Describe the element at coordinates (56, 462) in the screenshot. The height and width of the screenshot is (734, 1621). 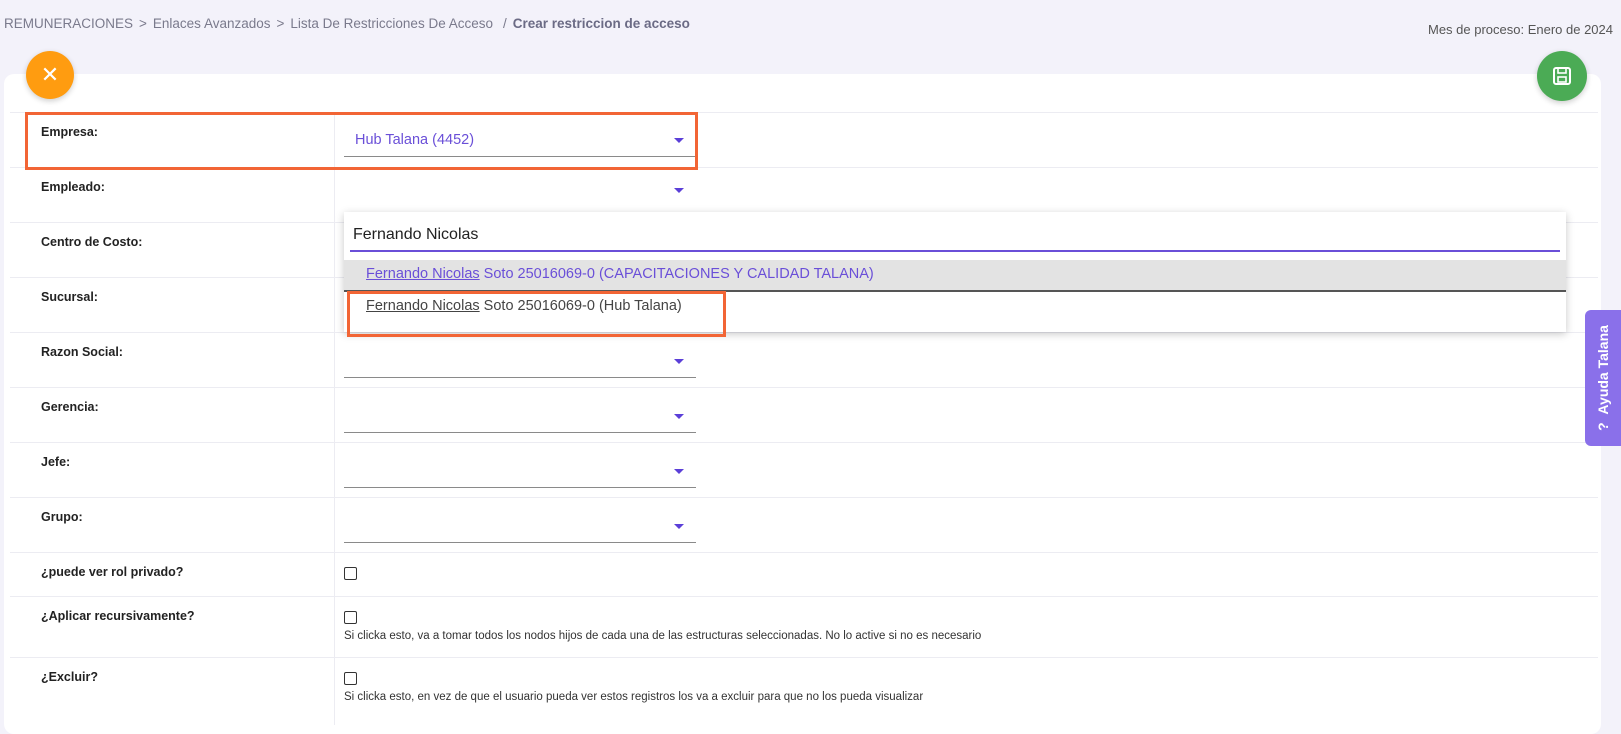
I see `label-jefe: Jefe:` at that location.